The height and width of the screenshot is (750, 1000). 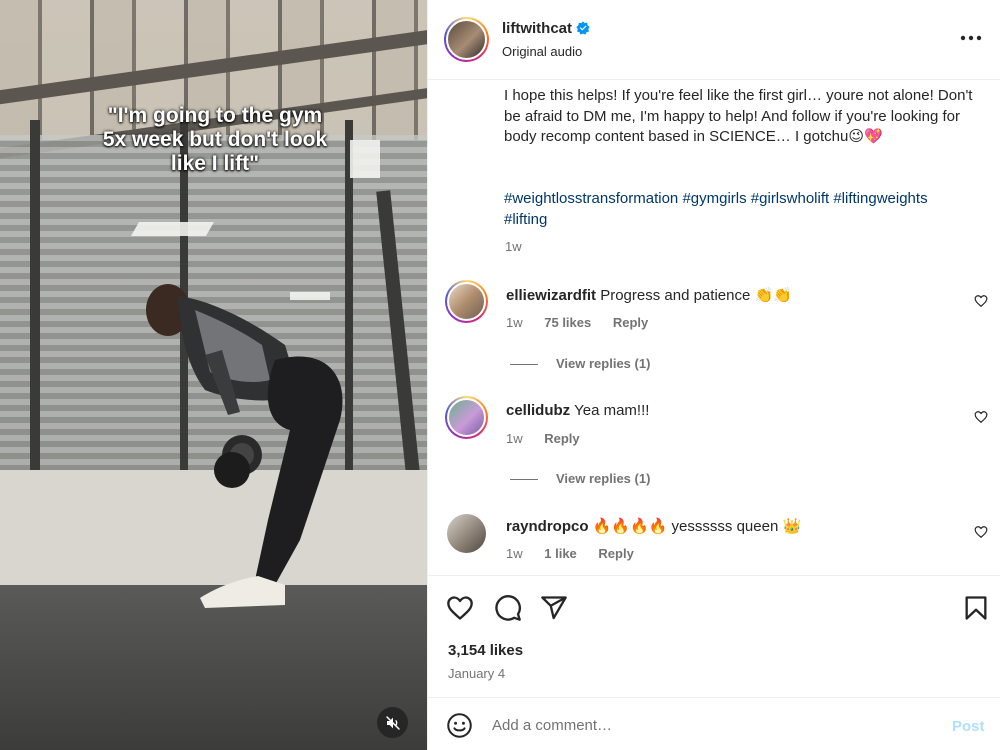 I want to click on author-avatar, so click(x=466, y=39).